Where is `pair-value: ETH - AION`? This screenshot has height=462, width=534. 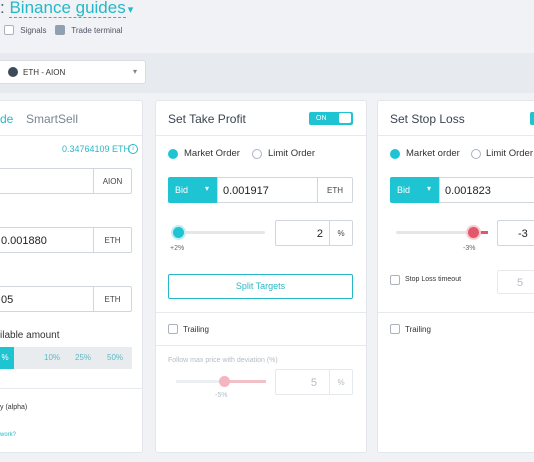 pair-value: ETH - AION is located at coordinates (44, 72).